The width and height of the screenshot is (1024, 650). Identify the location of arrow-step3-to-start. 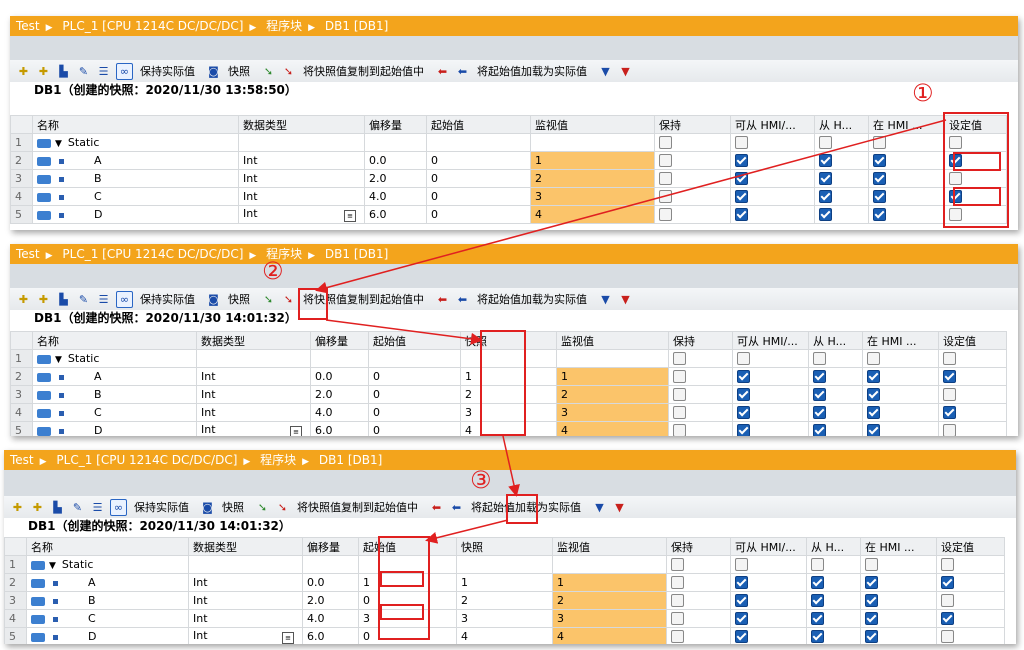
(467, 531).